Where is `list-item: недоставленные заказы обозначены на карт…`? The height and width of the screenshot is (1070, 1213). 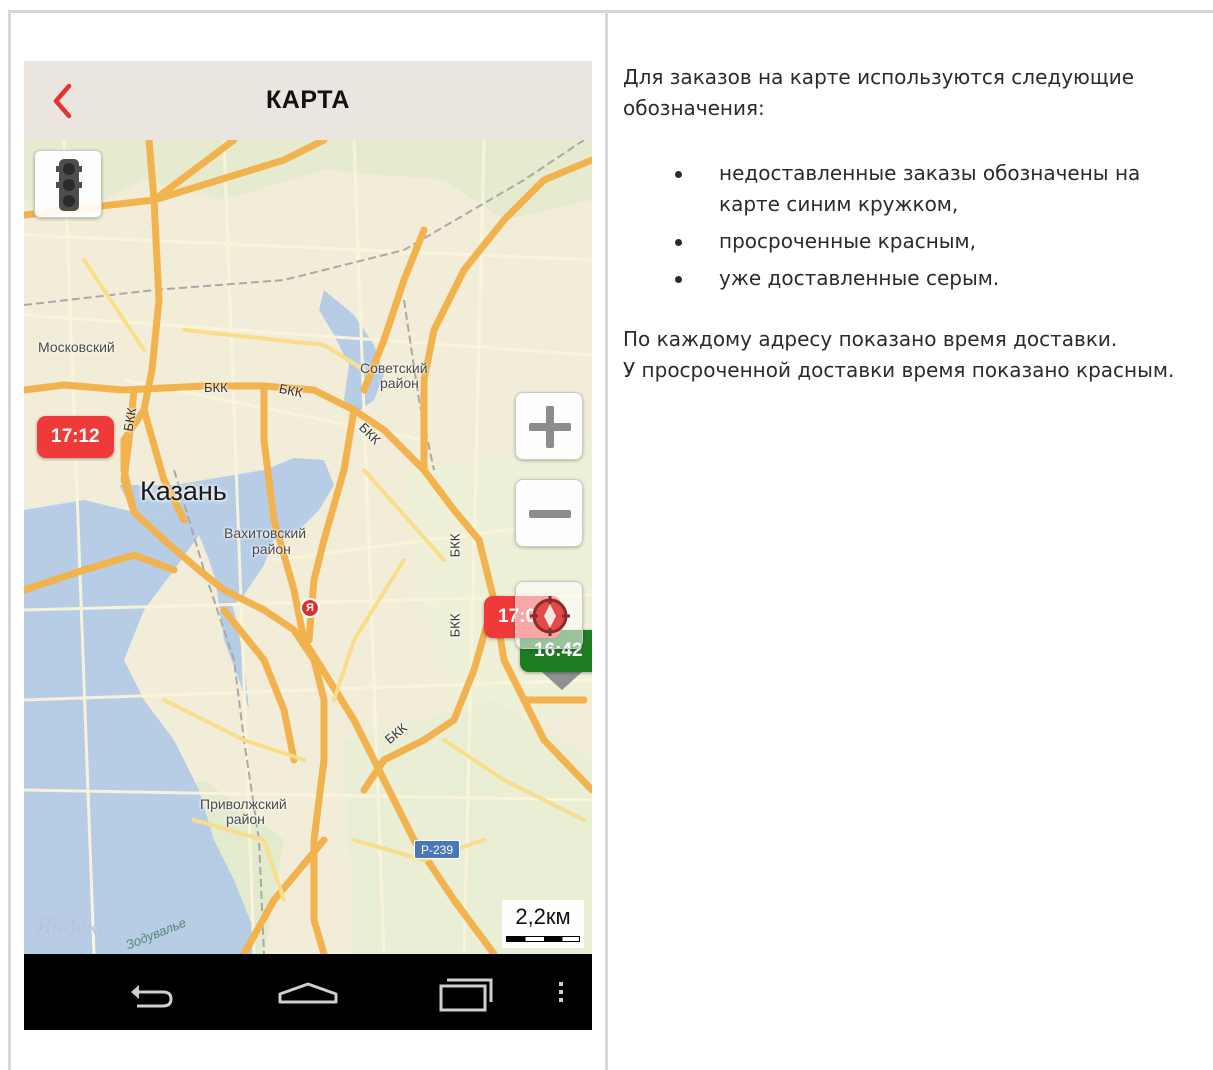
list-item: недоставленные заказы обозначены на карт… is located at coordinates (934, 189).